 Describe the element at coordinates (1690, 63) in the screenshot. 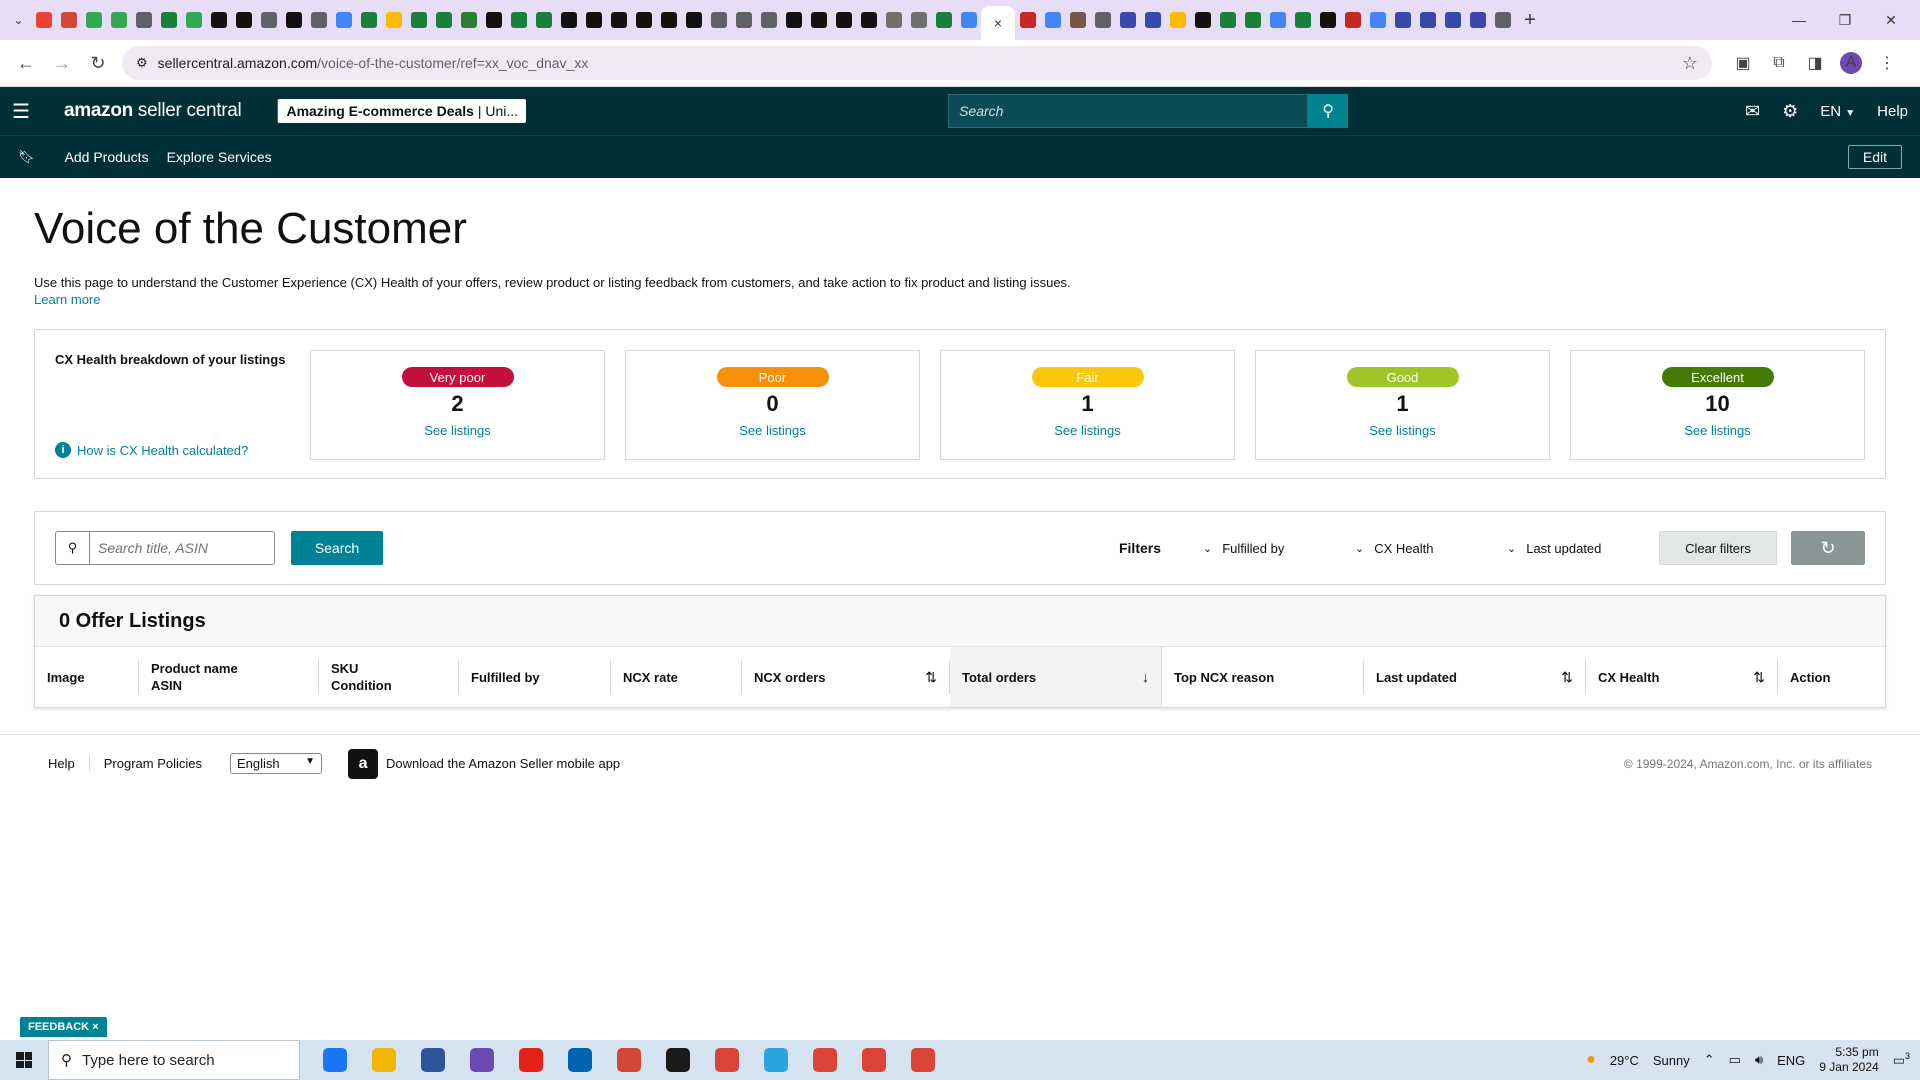

I see `bookmark-star-icon: ☆` at that location.